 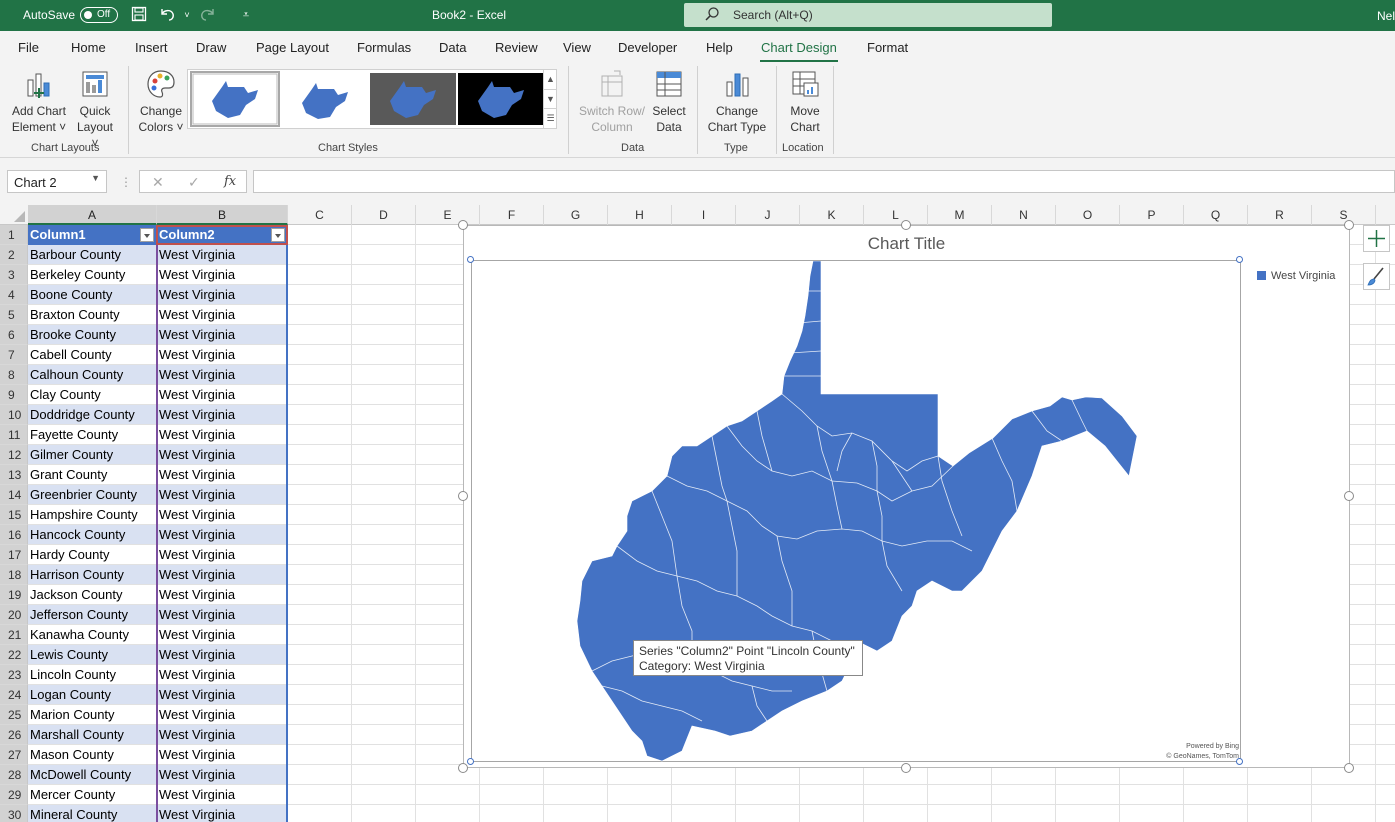 I want to click on insert-function-icon: fx, so click(x=230, y=181).